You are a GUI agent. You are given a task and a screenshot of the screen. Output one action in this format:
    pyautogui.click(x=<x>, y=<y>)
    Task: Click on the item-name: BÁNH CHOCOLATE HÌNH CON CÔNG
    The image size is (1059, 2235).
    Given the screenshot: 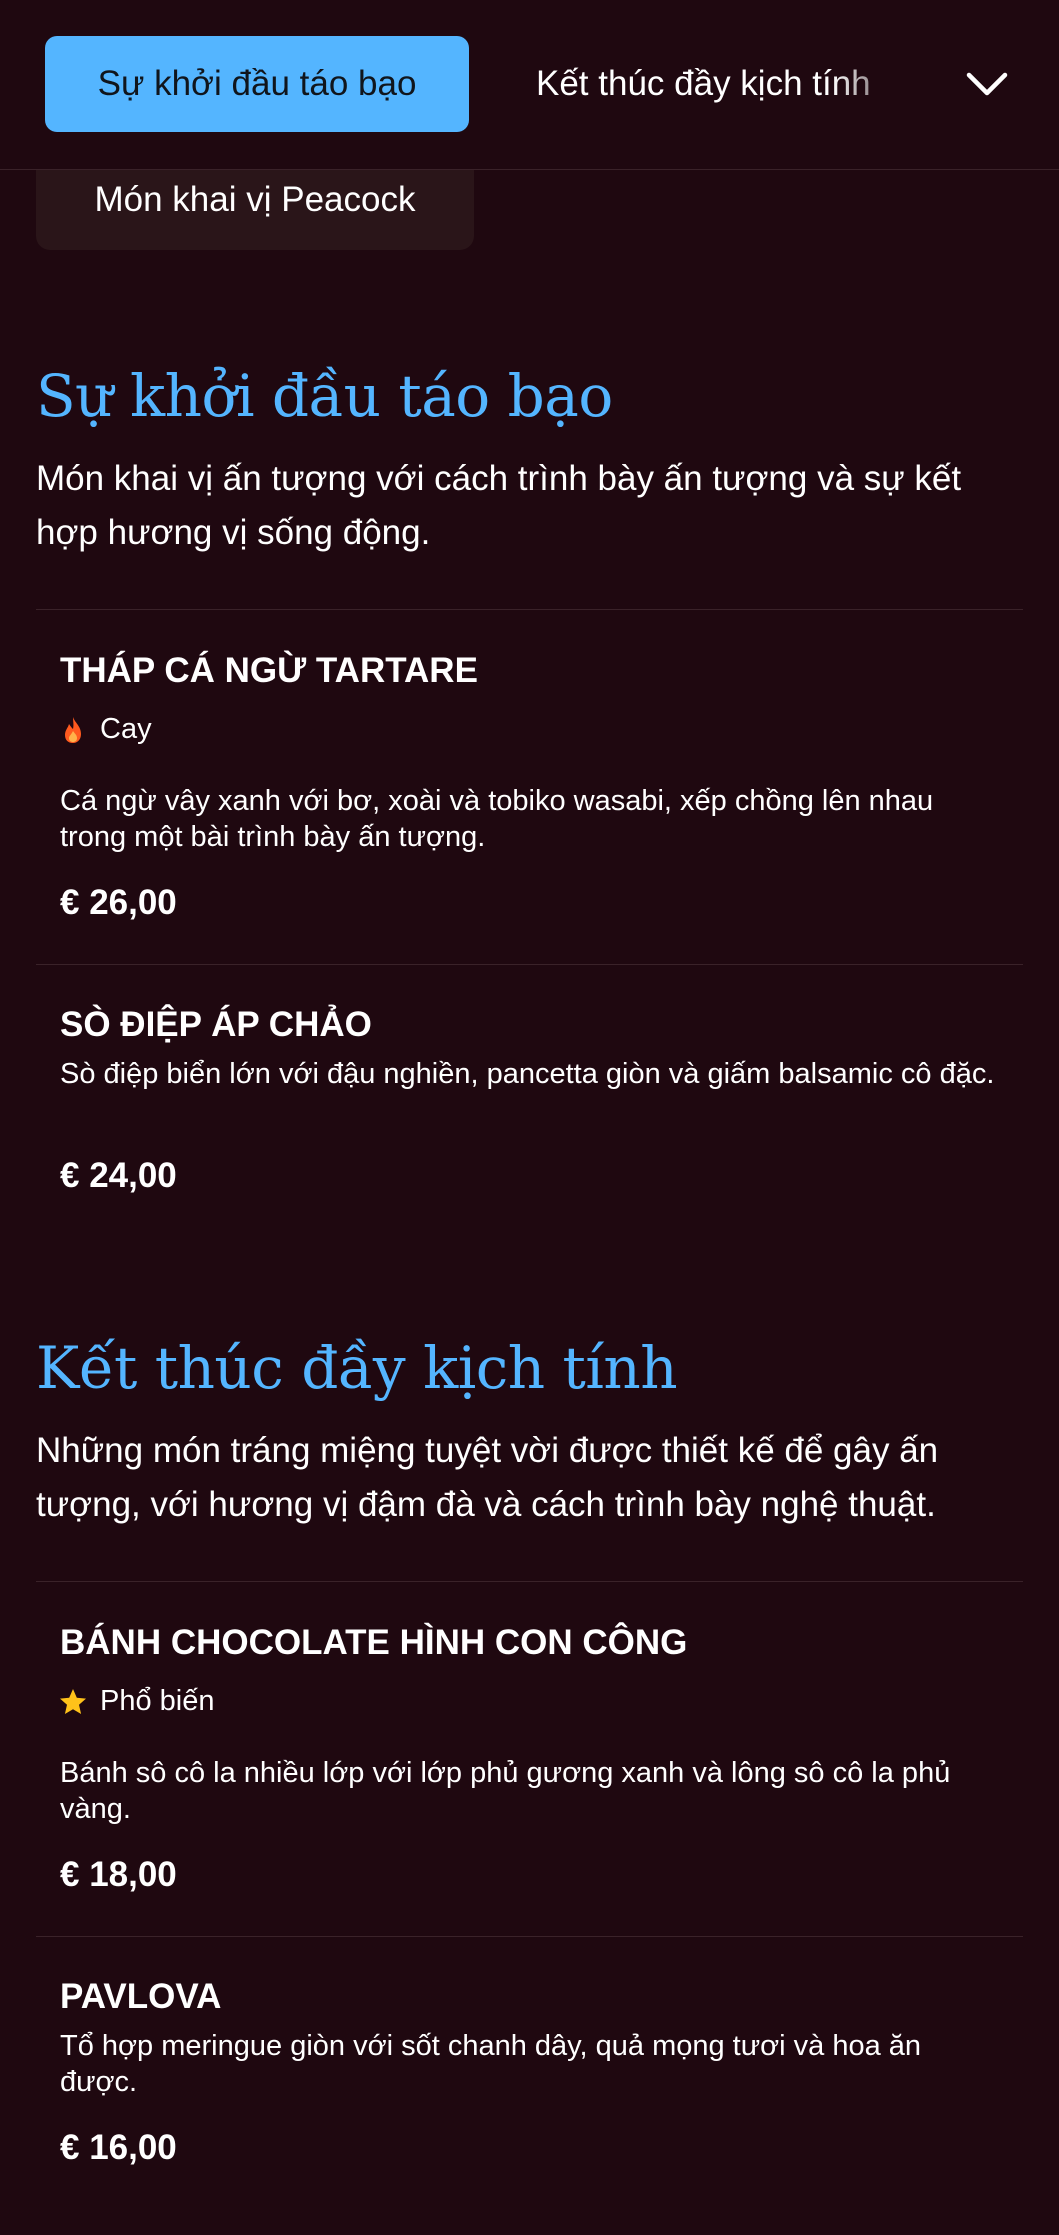 What is the action you would take?
    pyautogui.click(x=374, y=1642)
    